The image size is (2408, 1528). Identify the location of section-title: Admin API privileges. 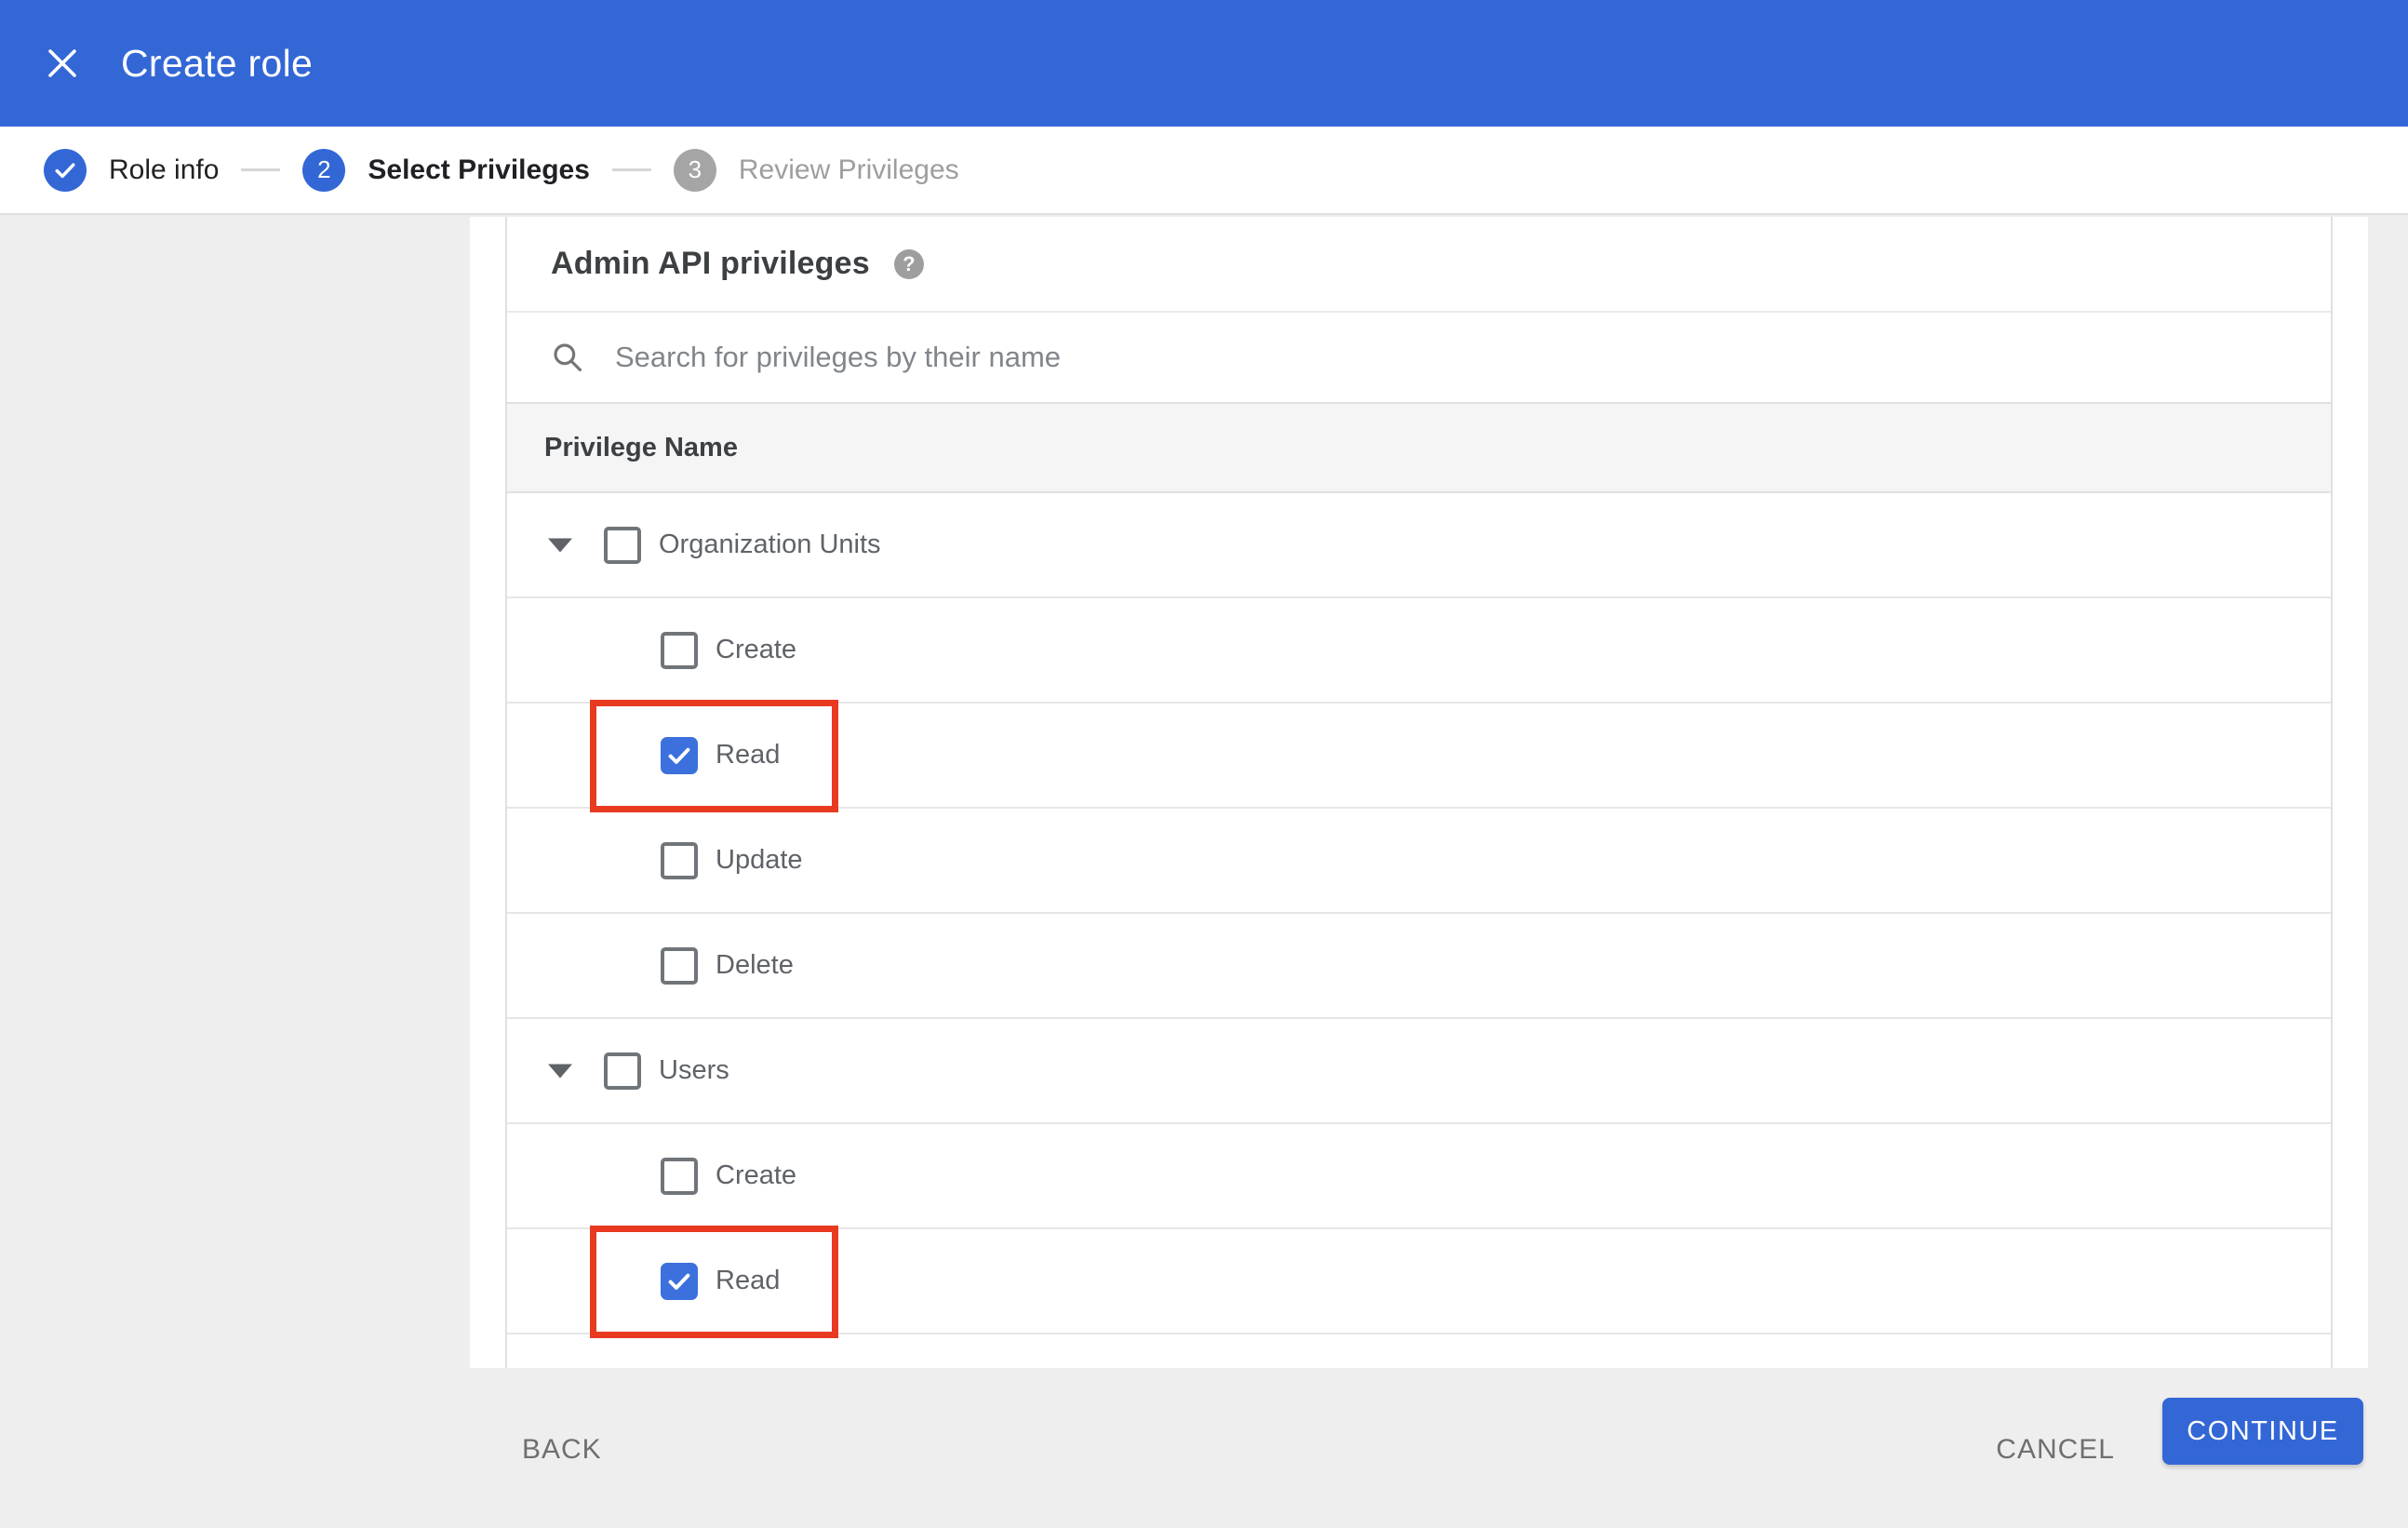
(710, 264).